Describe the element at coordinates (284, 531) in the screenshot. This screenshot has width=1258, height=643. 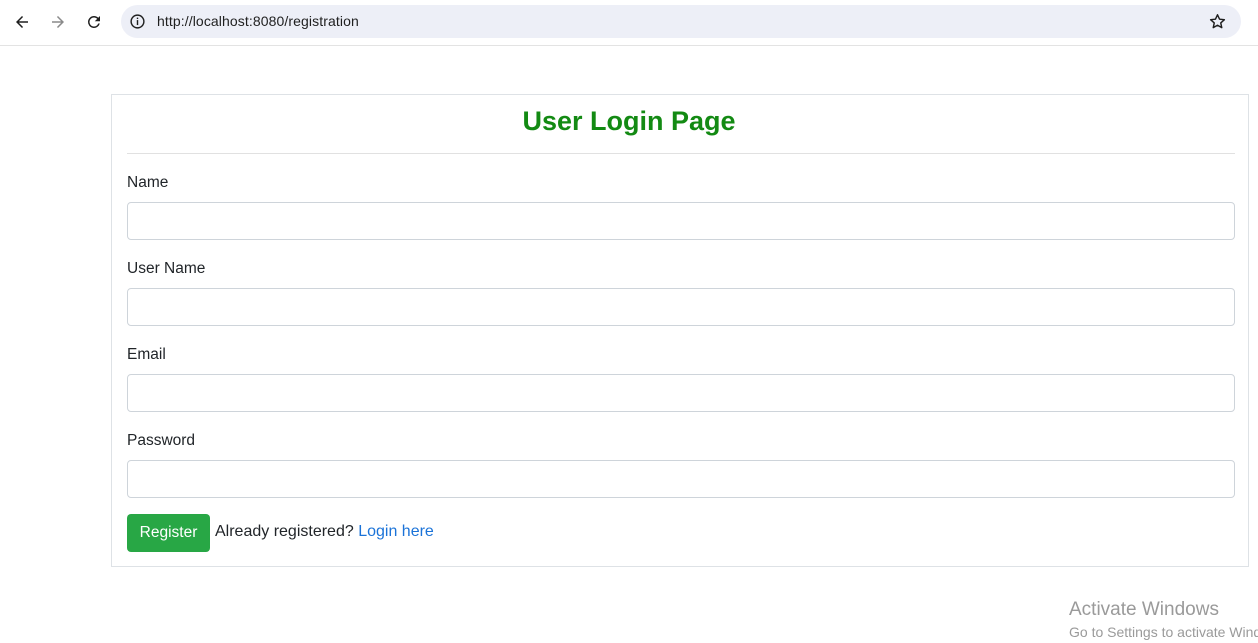
I see `already-registered-text: Already registered?` at that location.